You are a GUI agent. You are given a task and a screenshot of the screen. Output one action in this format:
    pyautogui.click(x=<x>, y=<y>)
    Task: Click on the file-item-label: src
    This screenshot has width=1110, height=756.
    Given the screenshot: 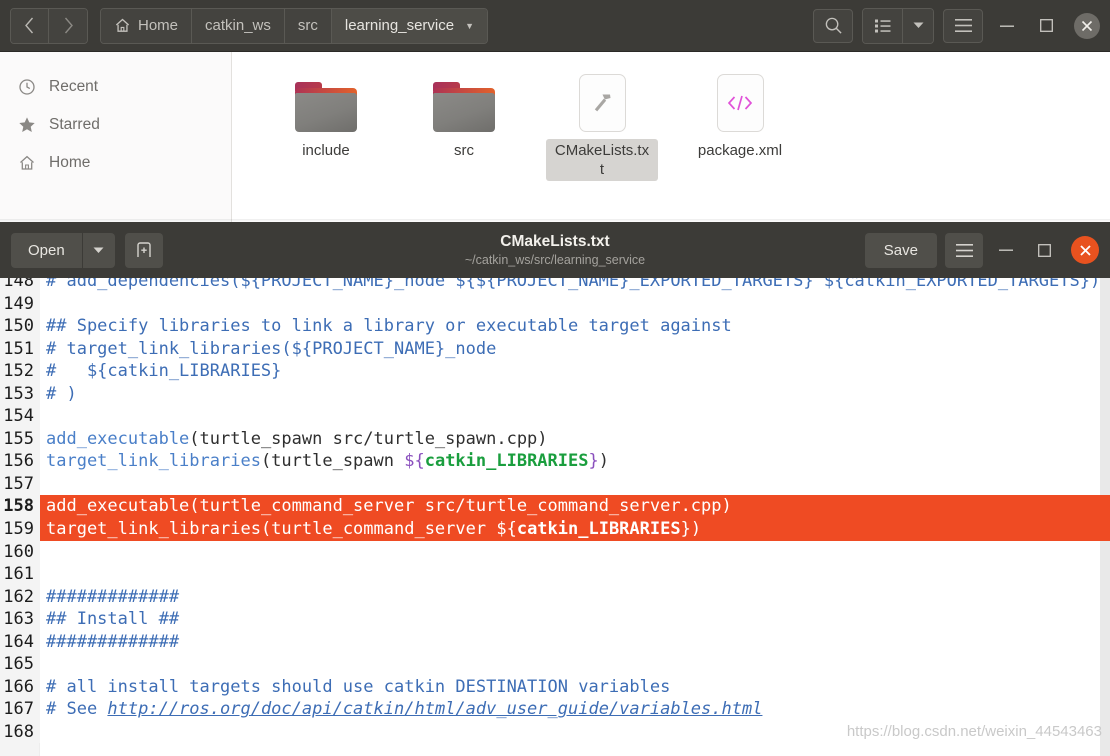 What is the action you would take?
    pyautogui.click(x=464, y=150)
    